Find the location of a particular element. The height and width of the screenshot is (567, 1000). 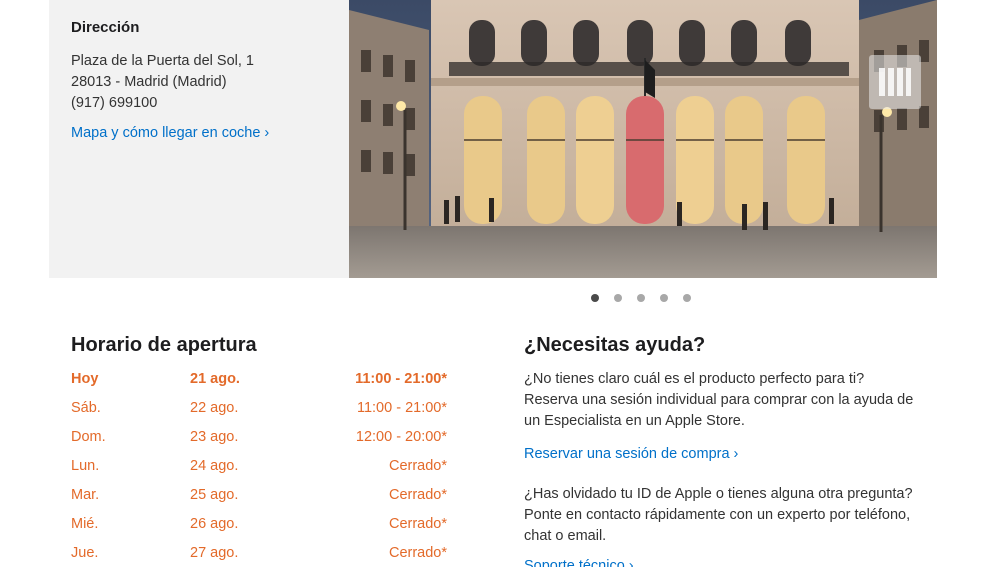

hours-day: Mié. is located at coordinates (85, 524).